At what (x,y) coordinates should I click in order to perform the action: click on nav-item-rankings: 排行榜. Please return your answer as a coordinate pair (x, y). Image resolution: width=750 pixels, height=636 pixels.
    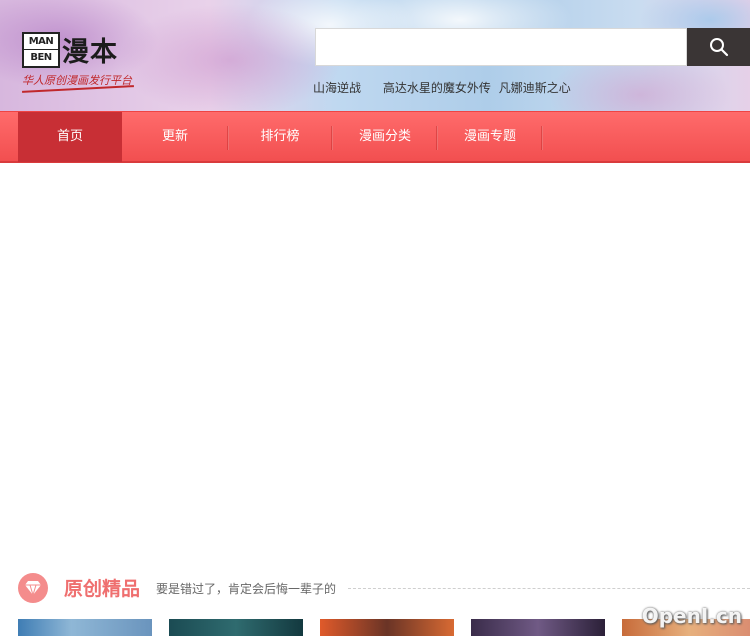
    Looking at the image, I should click on (280, 137).